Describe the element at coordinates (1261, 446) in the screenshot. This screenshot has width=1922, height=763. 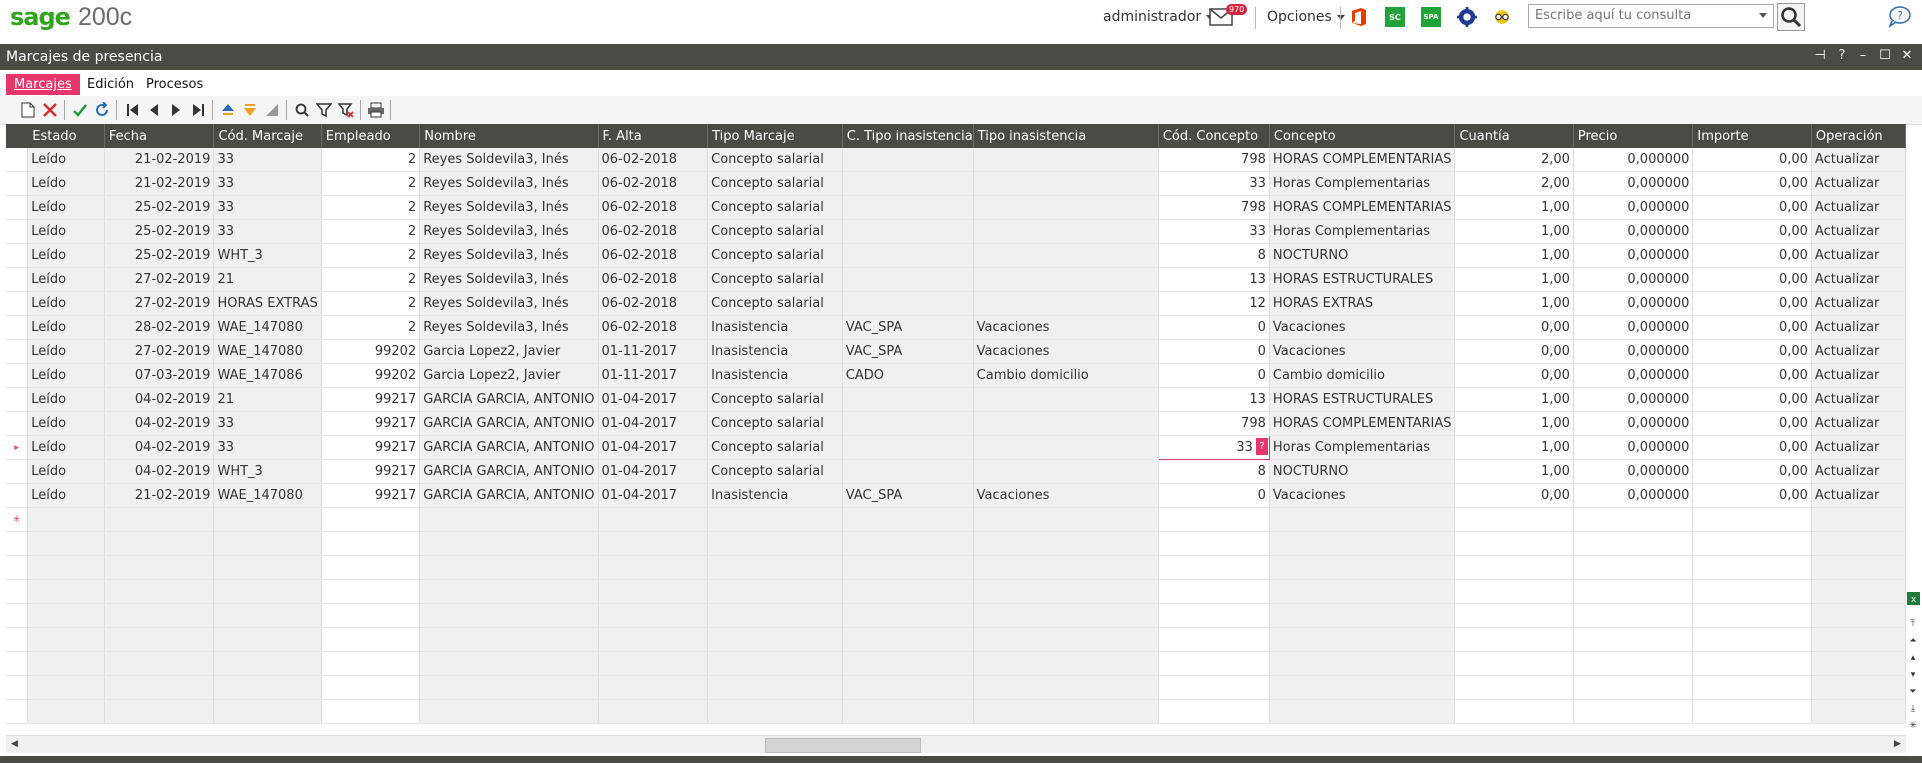
I see `lookup-button: ?` at that location.